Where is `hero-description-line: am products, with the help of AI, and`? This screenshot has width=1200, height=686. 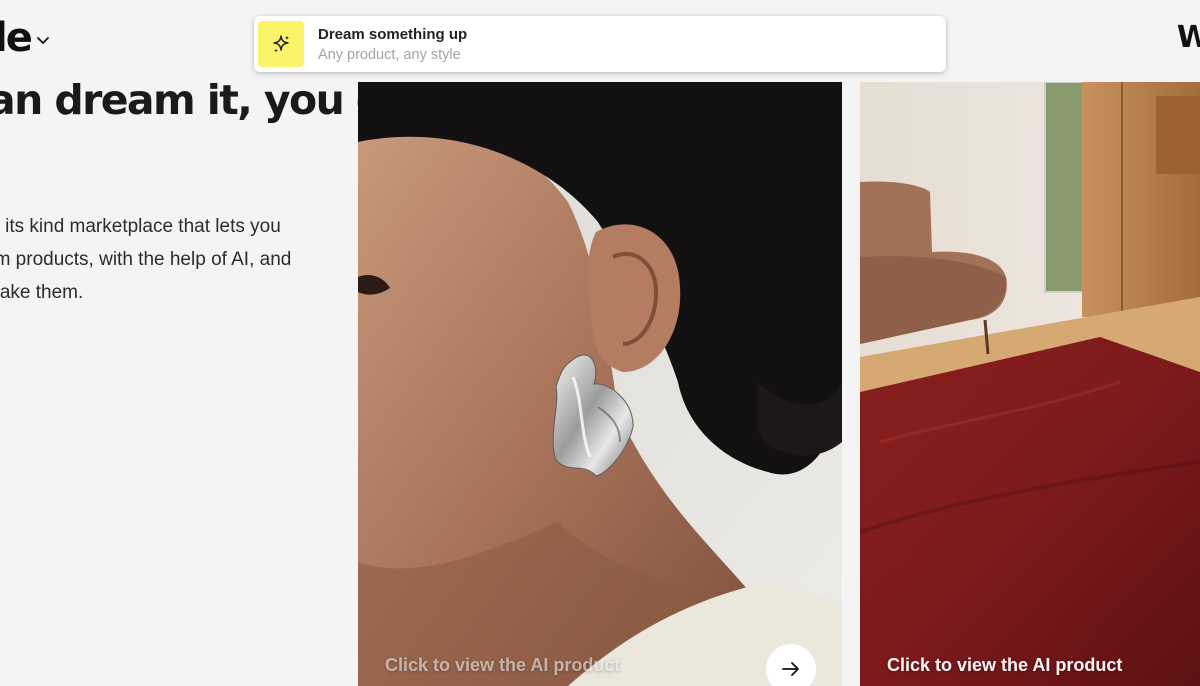 hero-description-line: am products, with the help of AI, and is located at coordinates (146, 259).